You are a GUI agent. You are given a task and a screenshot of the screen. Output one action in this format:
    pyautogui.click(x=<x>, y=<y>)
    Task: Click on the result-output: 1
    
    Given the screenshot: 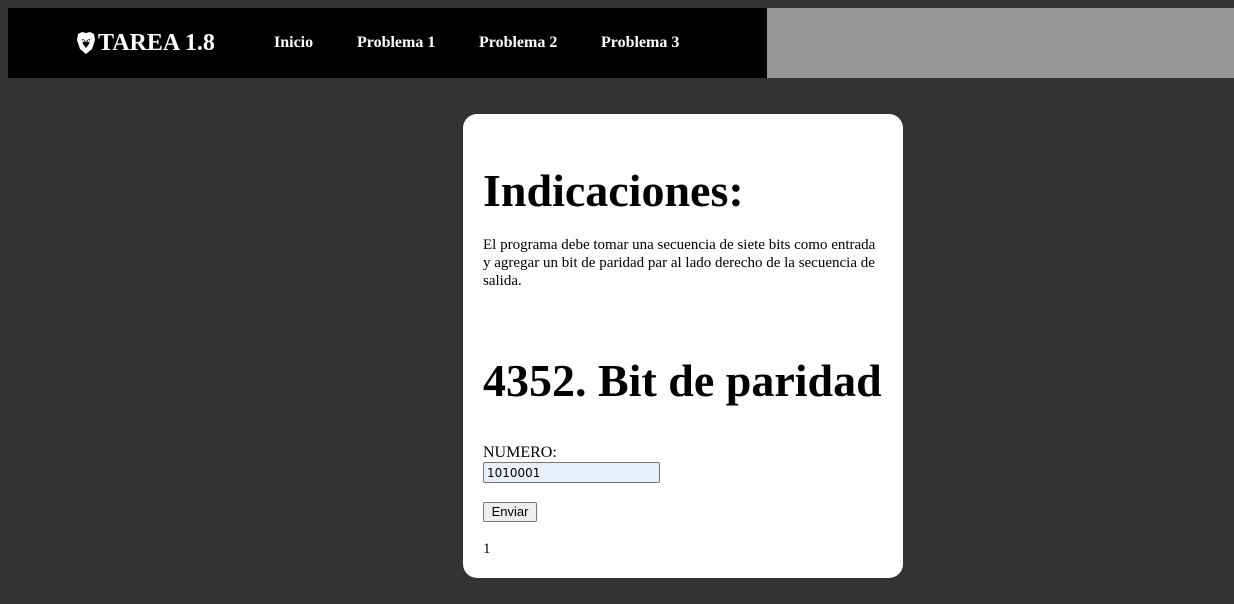 What is the action you would take?
    pyautogui.click(x=487, y=549)
    